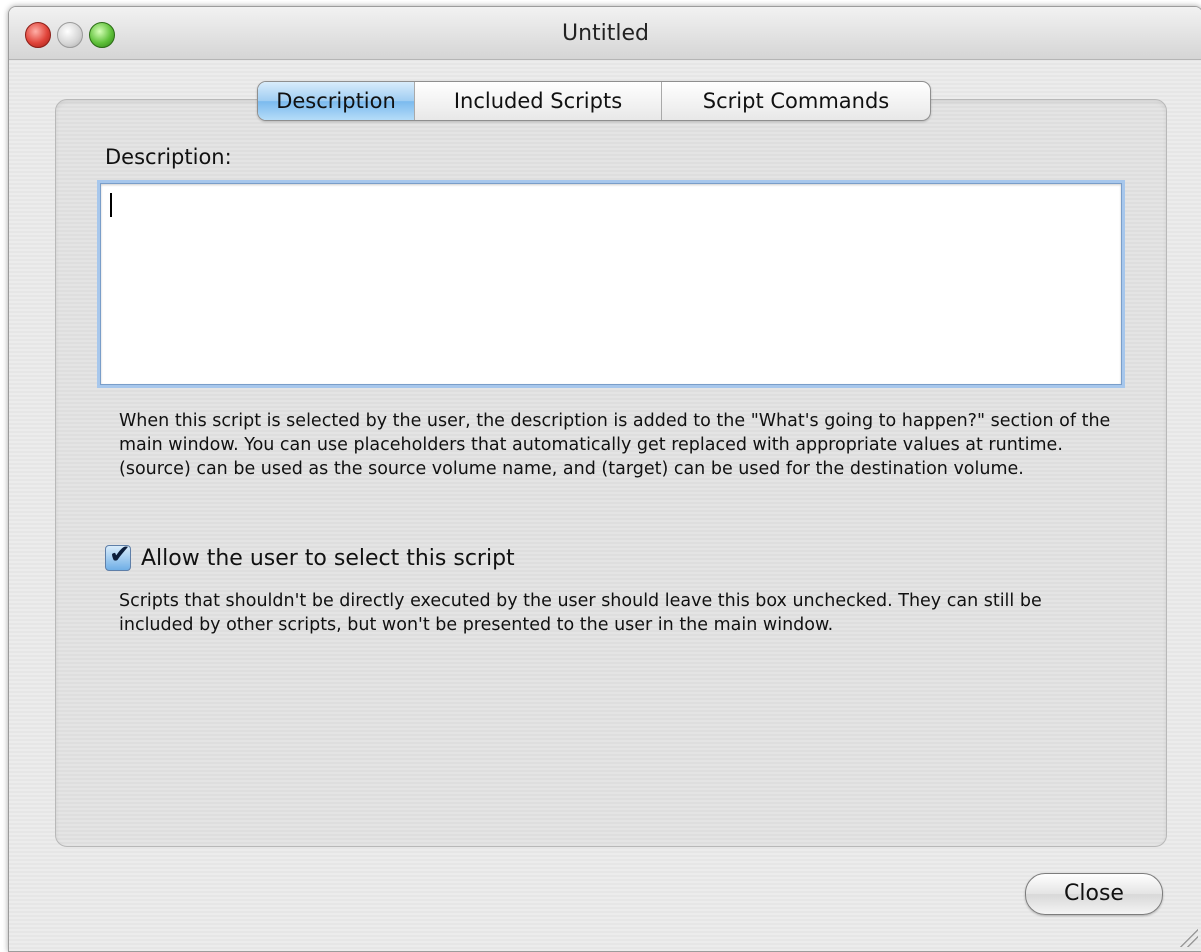 This screenshot has width=1201, height=952. What do you see at coordinates (538, 101) in the screenshot?
I see `tab-included-scripts: Included Scripts` at bounding box center [538, 101].